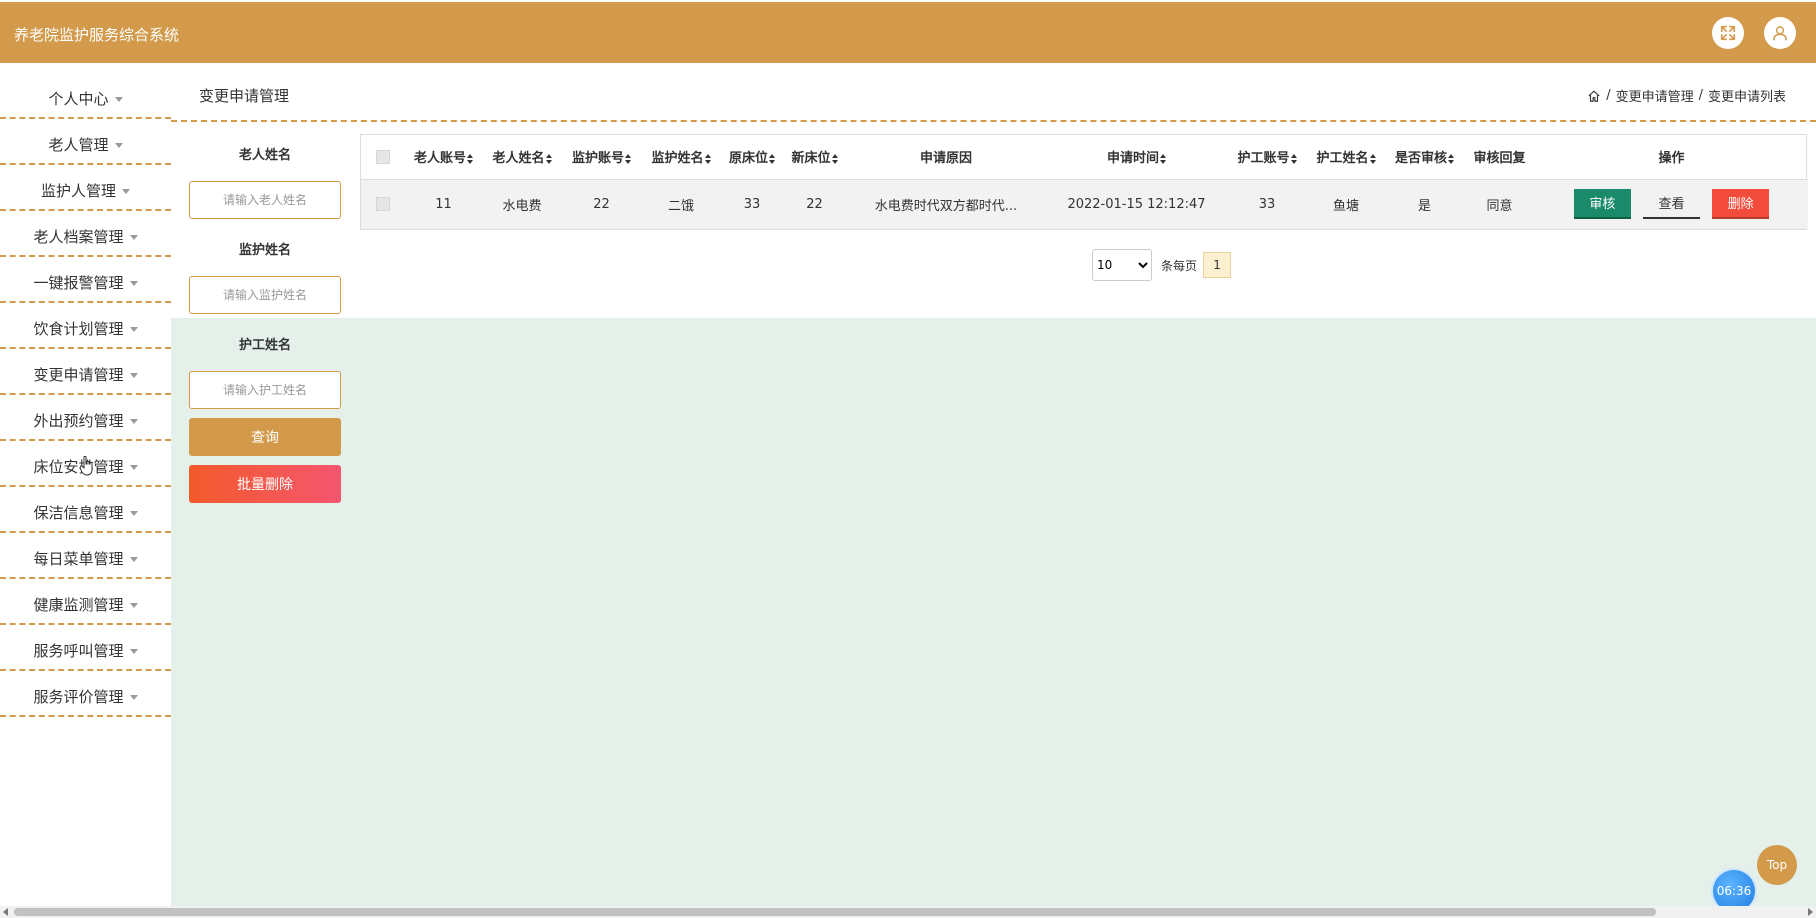  I want to click on sidebar-item-label: 外出预约管理, so click(78, 420).